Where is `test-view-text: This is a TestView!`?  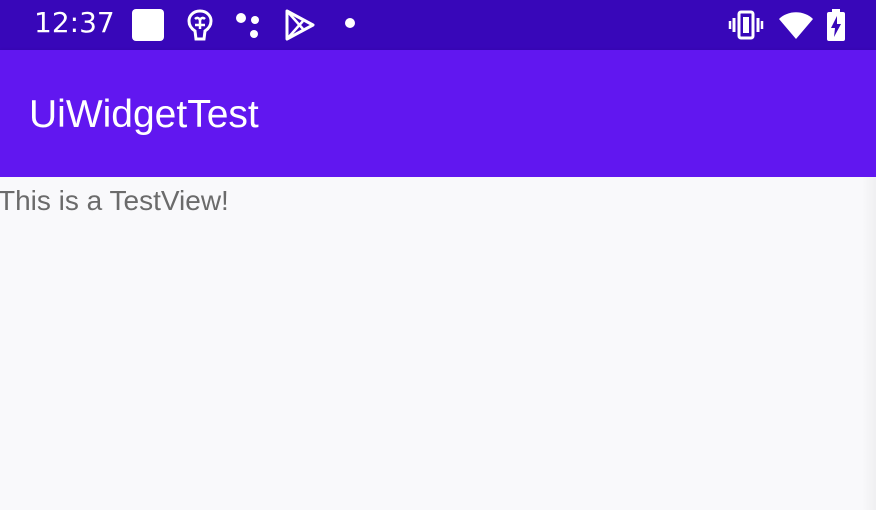
test-view-text: This is a TestView! is located at coordinates (114, 200).